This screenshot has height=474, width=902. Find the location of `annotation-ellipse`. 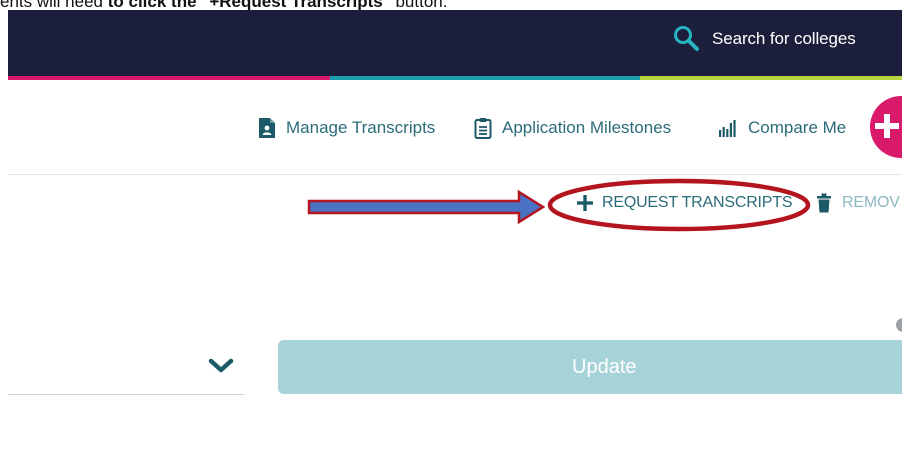

annotation-ellipse is located at coordinates (679, 205).